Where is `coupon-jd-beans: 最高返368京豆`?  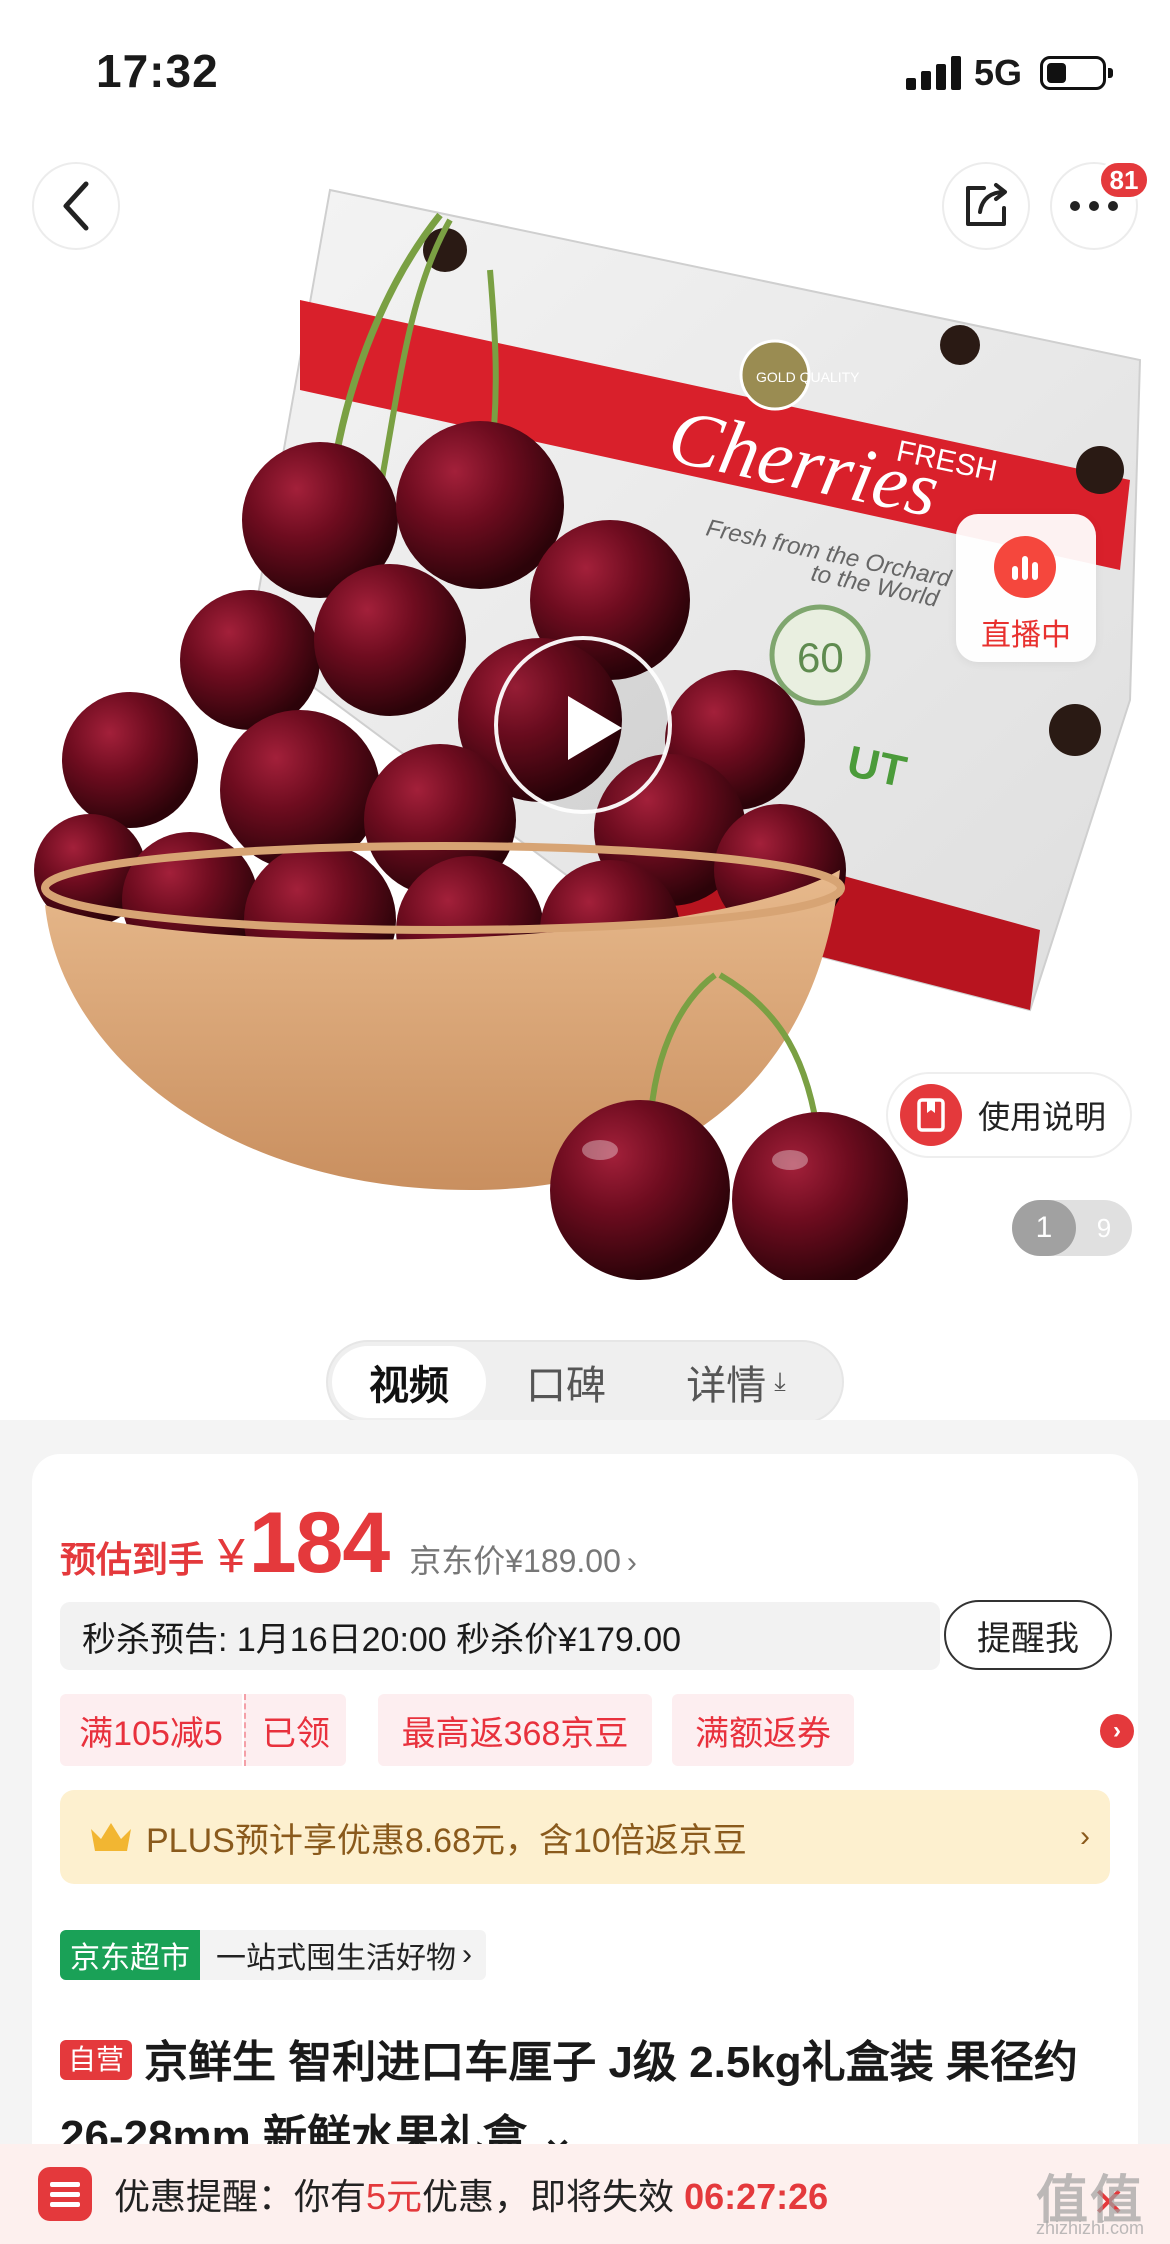
coupon-jd-beans: 最高返368京豆 is located at coordinates (515, 1730).